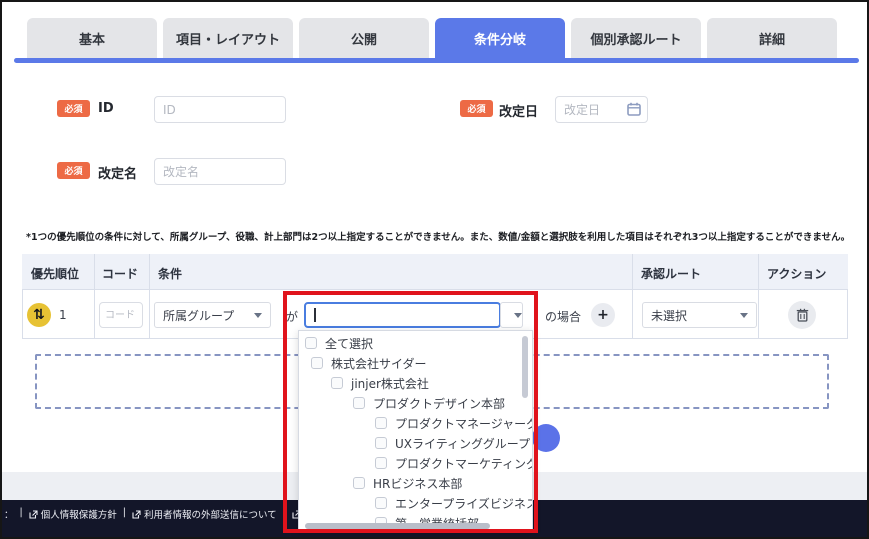 Image resolution: width=869 pixels, height=539 pixels. I want to click on footer-link-external-transmission: 利用者情報の外部送信について, so click(204, 514).